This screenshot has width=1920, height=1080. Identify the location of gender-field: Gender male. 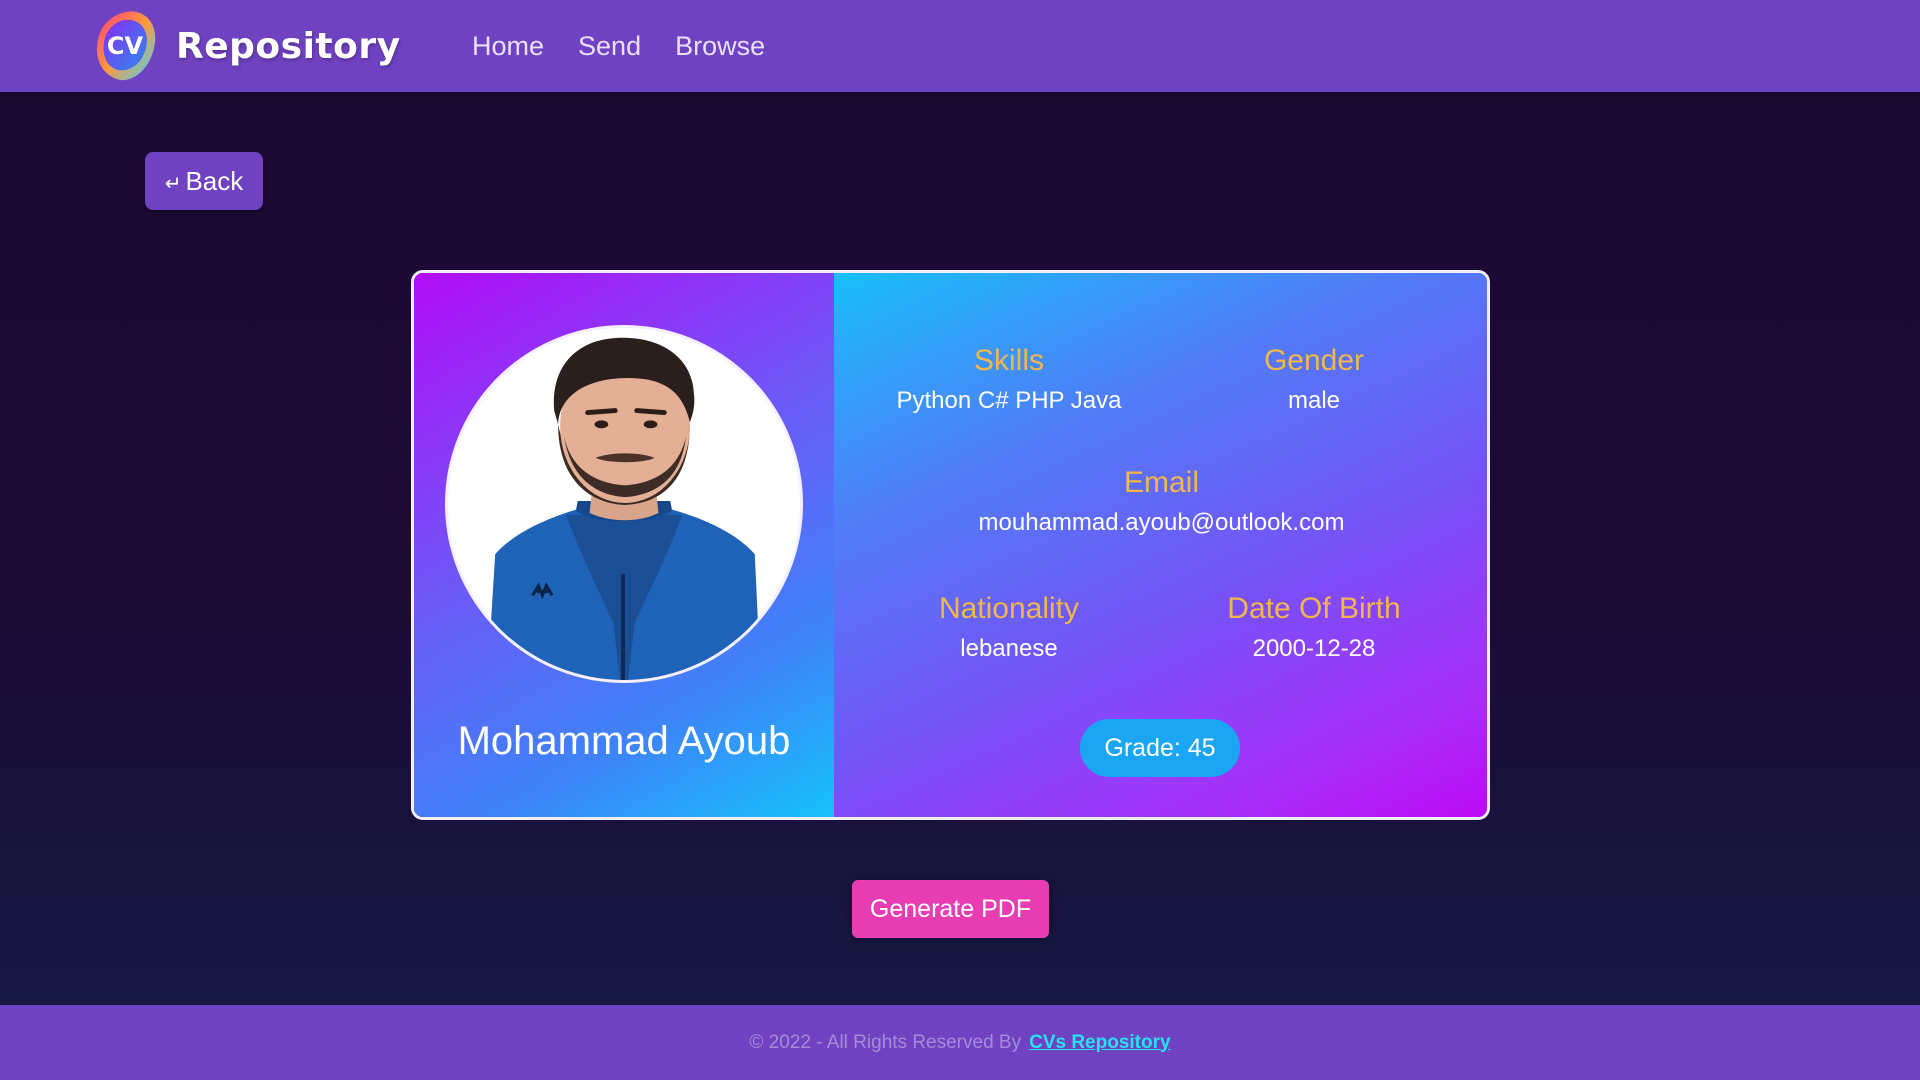
(1314, 380).